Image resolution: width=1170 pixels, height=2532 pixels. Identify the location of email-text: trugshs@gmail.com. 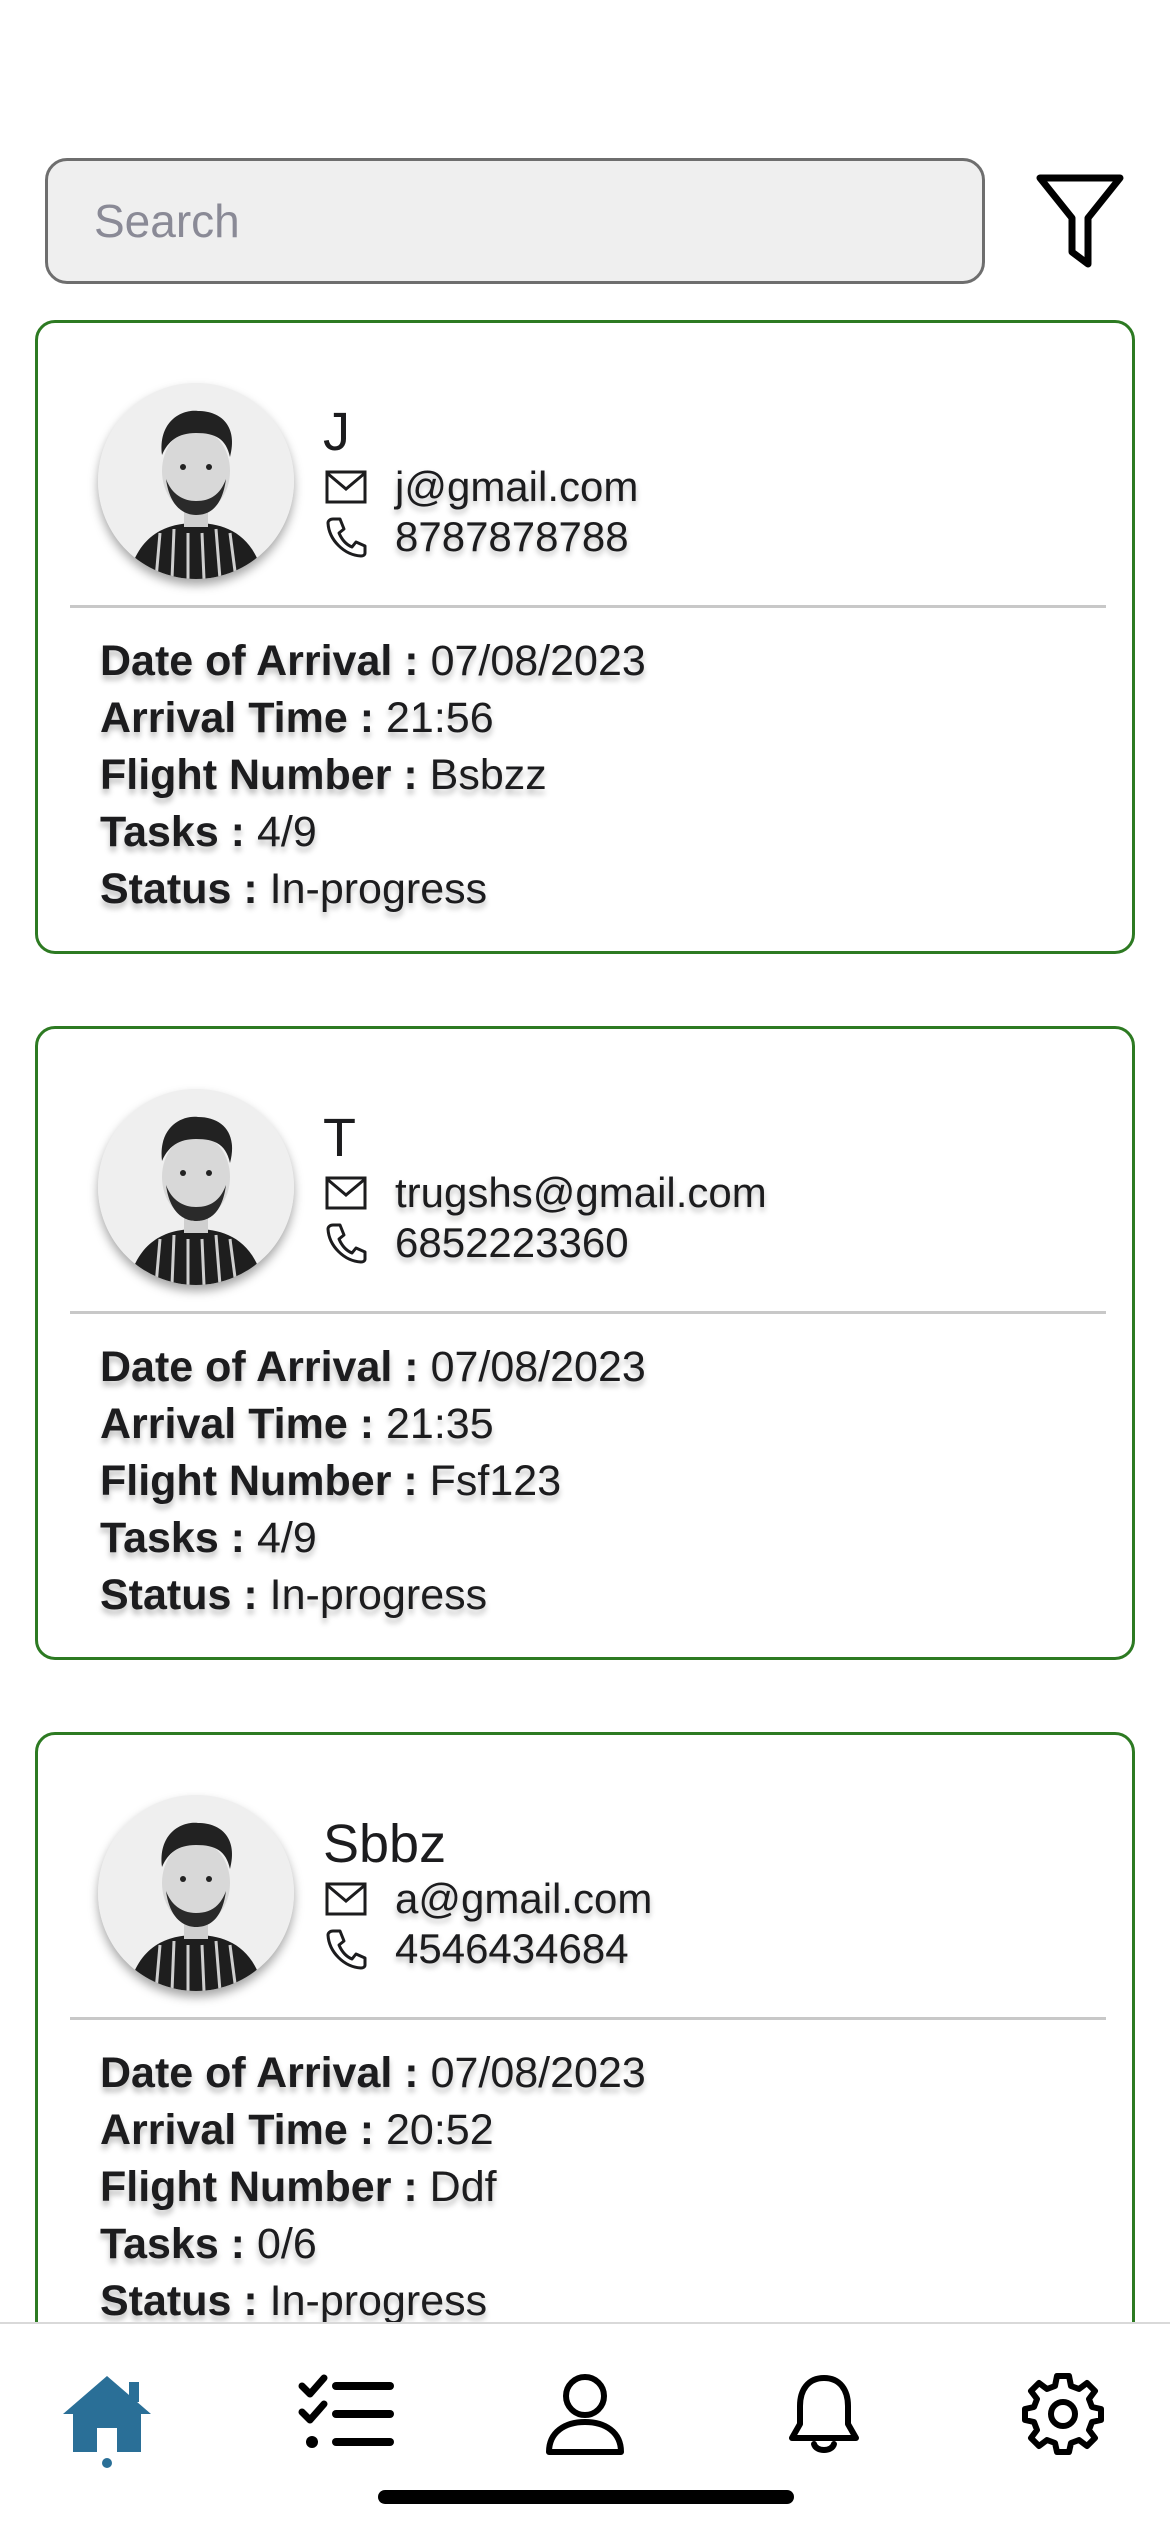
(581, 1192).